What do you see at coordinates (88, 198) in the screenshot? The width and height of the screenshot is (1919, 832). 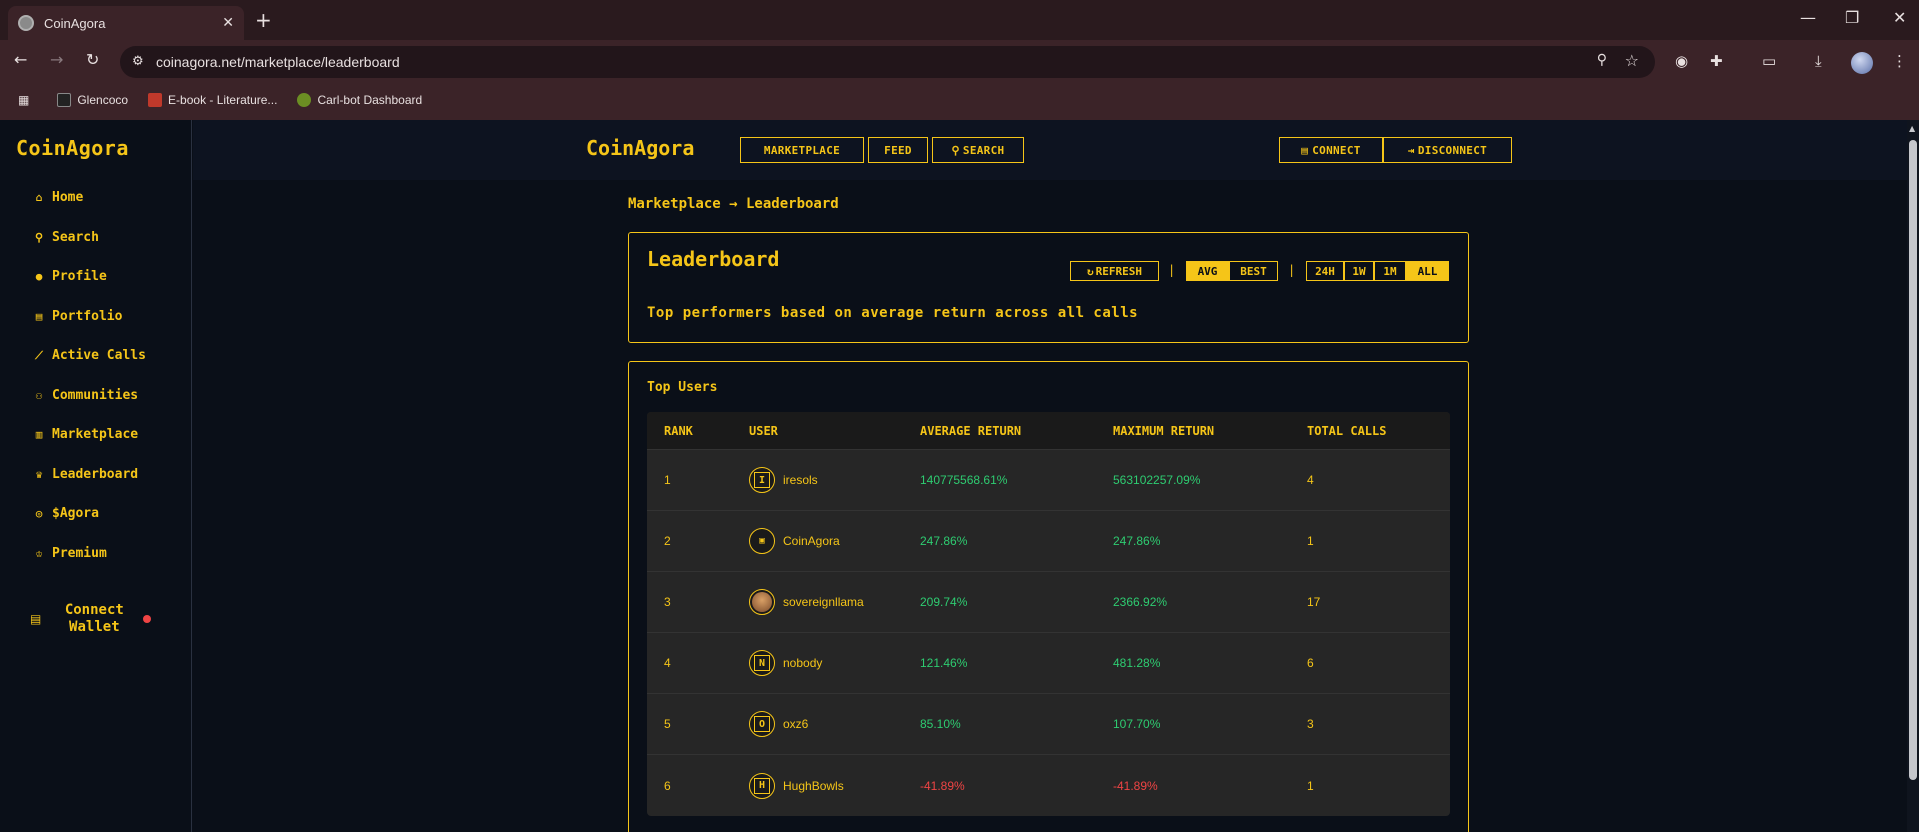 I see `sidebar-item-home: ⌂ Home` at bounding box center [88, 198].